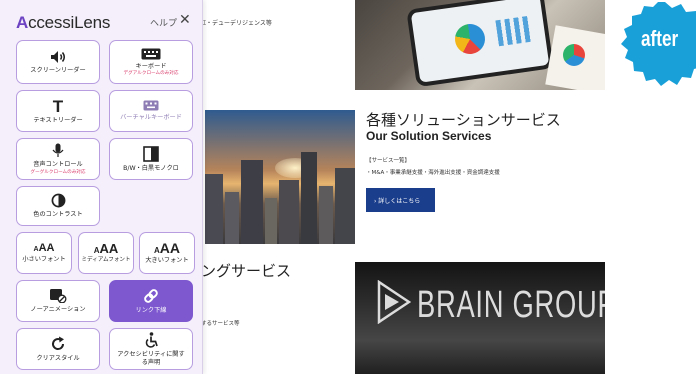 This screenshot has height=374, width=696. What do you see at coordinates (463, 120) in the screenshot?
I see `solution-services-title: 各種ソリューションサービス` at bounding box center [463, 120].